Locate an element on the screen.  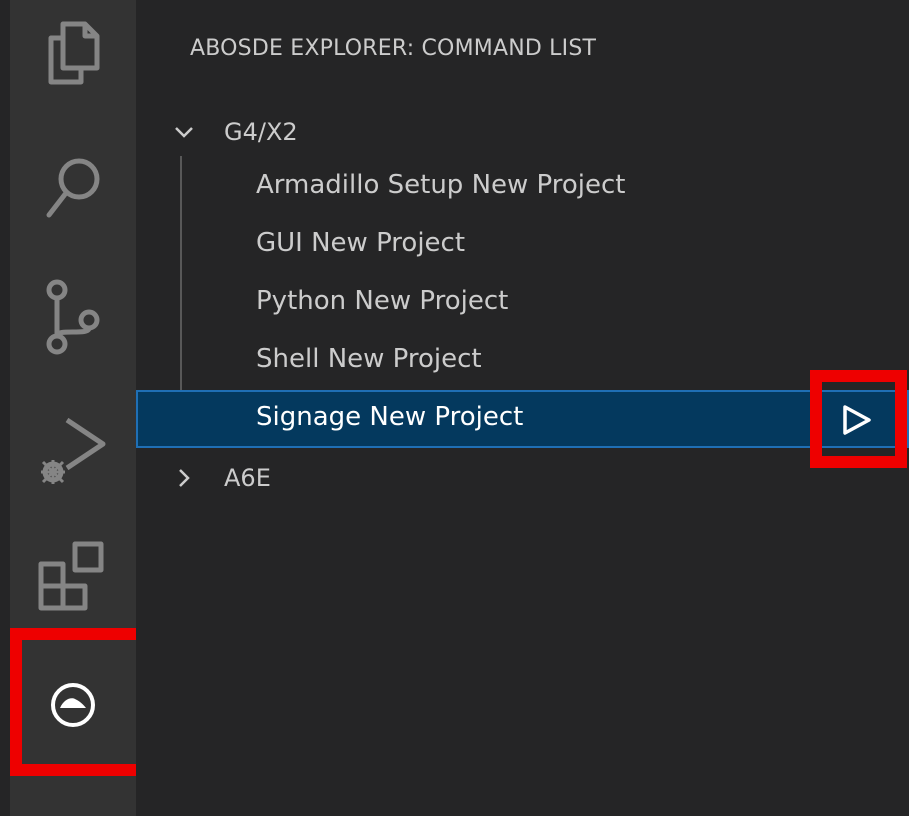
run-icon is located at coordinates (857, 420).